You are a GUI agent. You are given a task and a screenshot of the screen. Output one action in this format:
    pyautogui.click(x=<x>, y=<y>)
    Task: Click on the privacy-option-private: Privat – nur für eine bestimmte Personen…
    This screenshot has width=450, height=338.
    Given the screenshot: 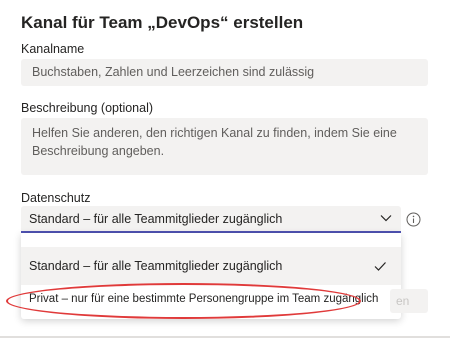 What is the action you would take?
    pyautogui.click(x=211, y=301)
    